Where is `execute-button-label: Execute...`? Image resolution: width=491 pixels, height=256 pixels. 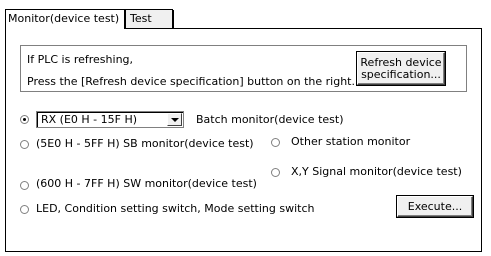 execute-button-label: Execute... is located at coordinates (435, 206).